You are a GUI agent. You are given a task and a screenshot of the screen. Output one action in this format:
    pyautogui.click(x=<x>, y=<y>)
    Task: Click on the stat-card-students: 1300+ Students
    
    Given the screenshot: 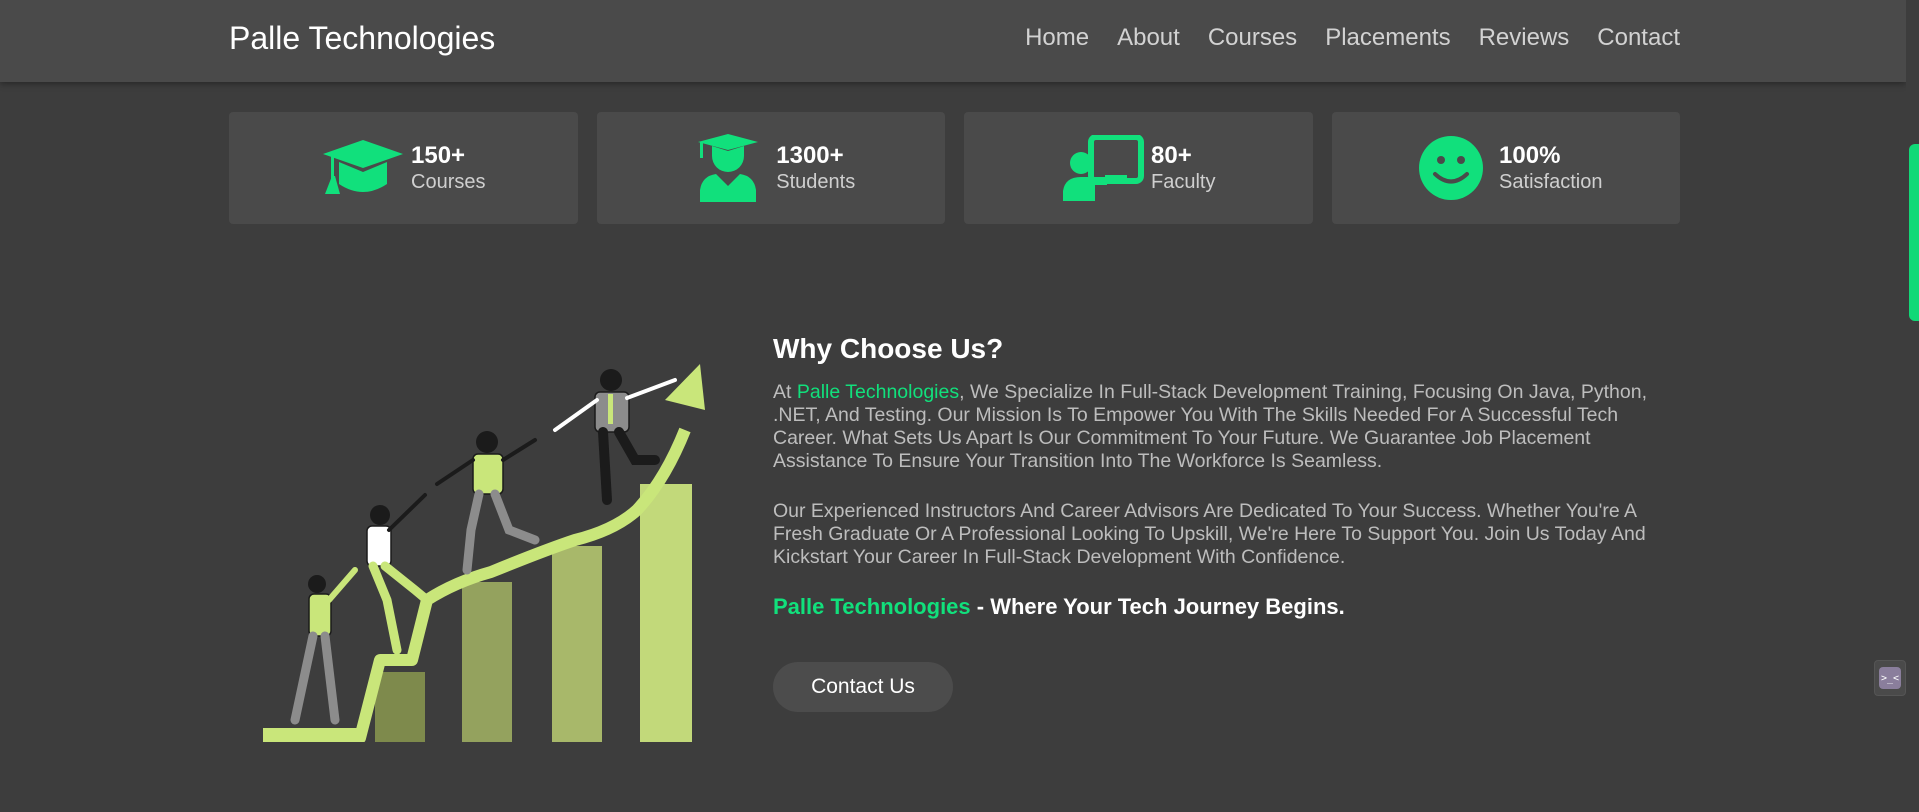 What is the action you would take?
    pyautogui.click(x=770, y=168)
    